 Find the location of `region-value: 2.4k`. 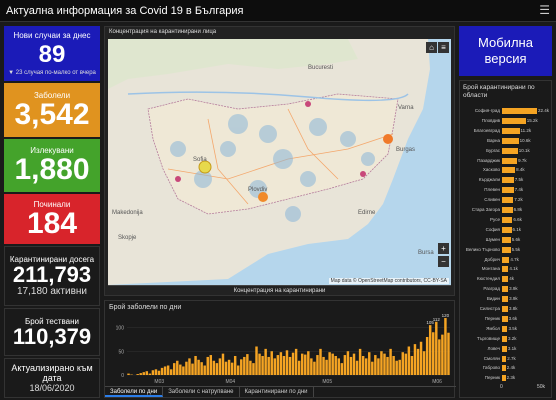

region-value: 2.4k is located at coordinates (511, 368).